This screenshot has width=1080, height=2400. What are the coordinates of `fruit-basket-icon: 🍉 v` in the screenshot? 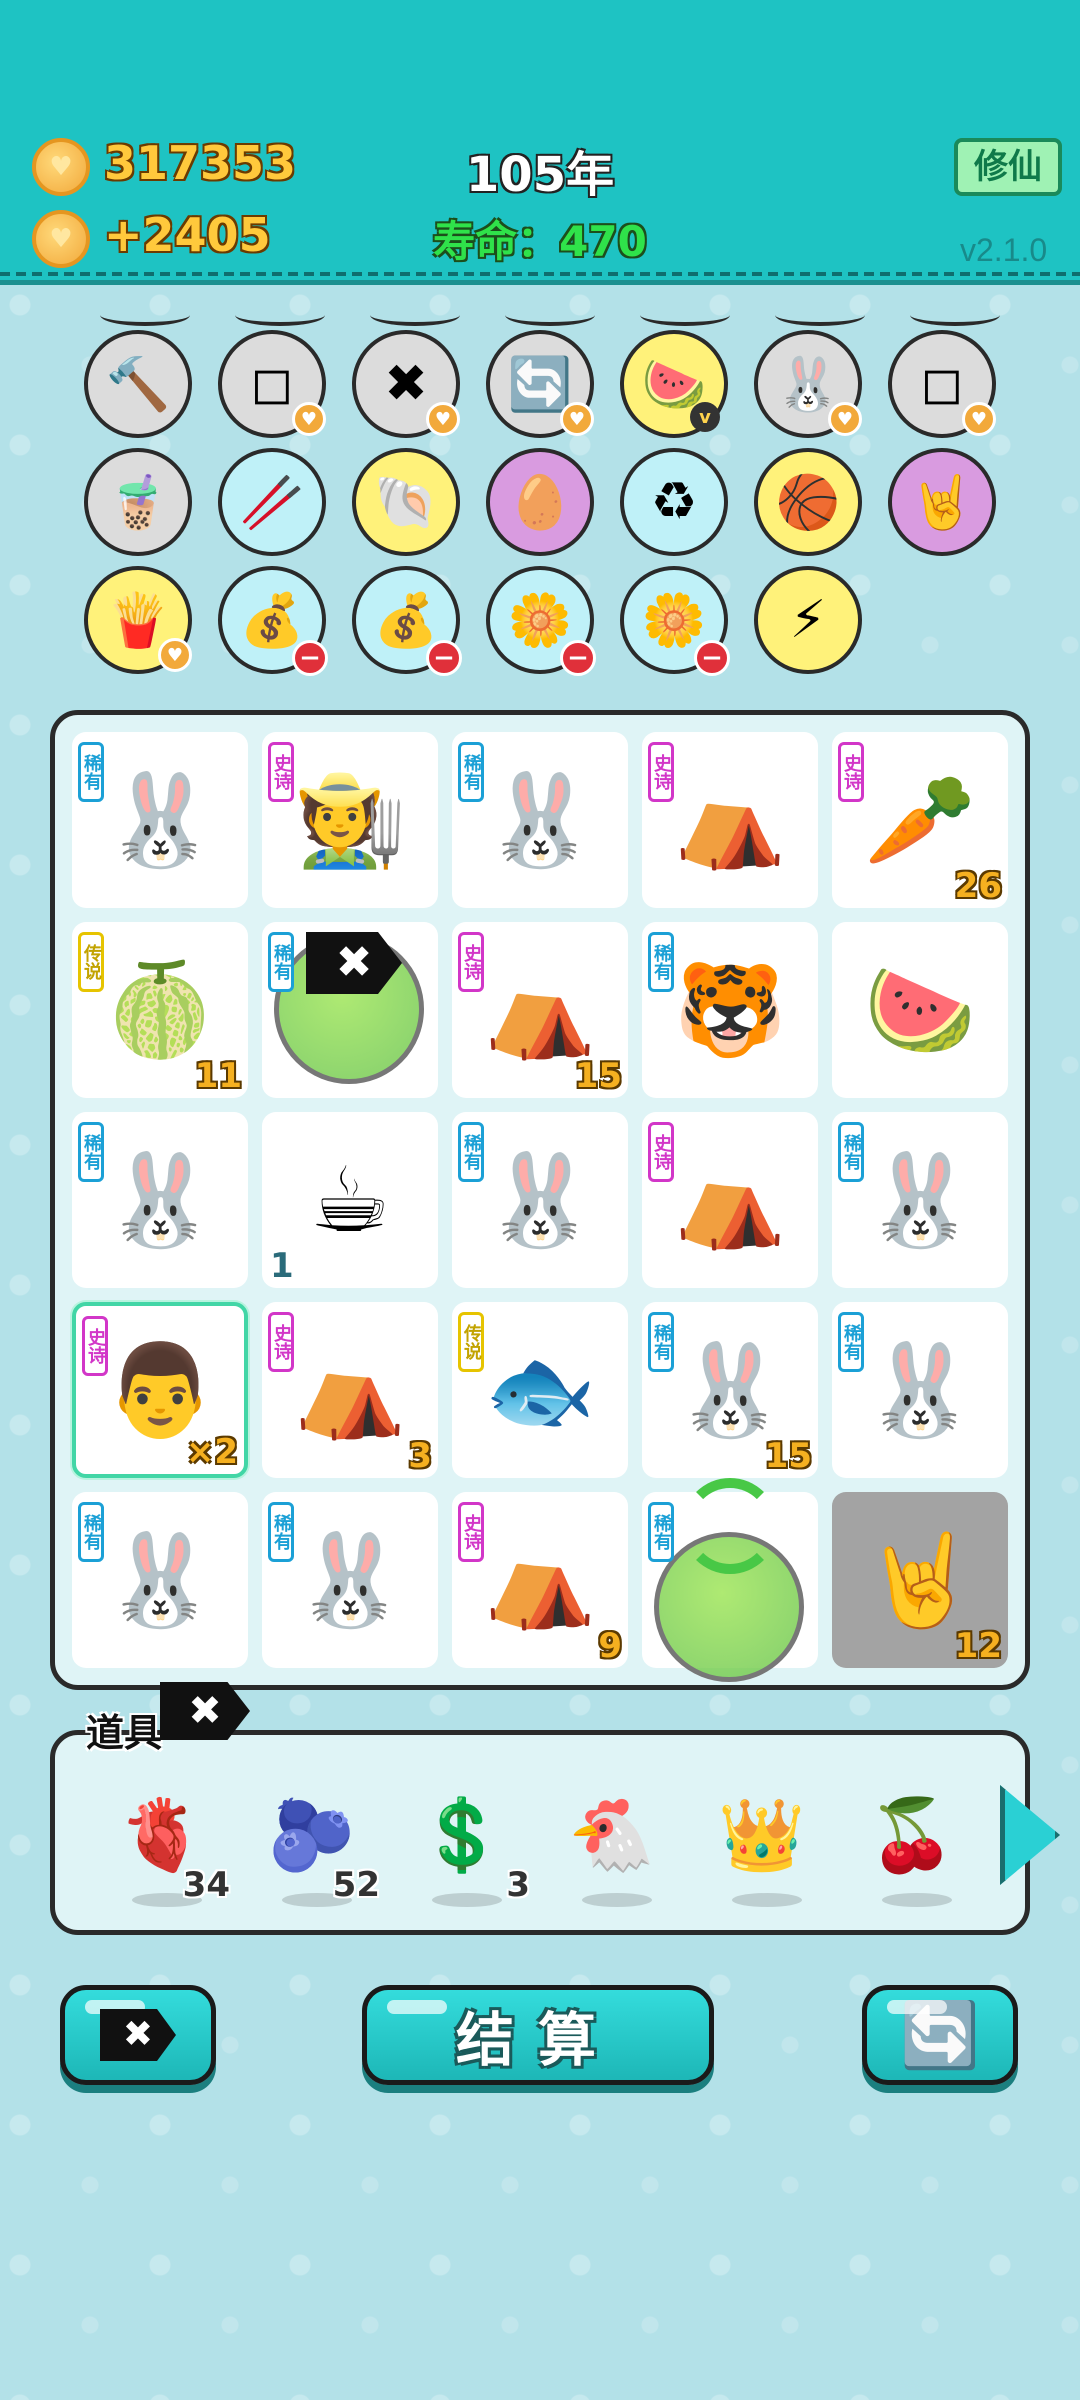 It's located at (674, 384).